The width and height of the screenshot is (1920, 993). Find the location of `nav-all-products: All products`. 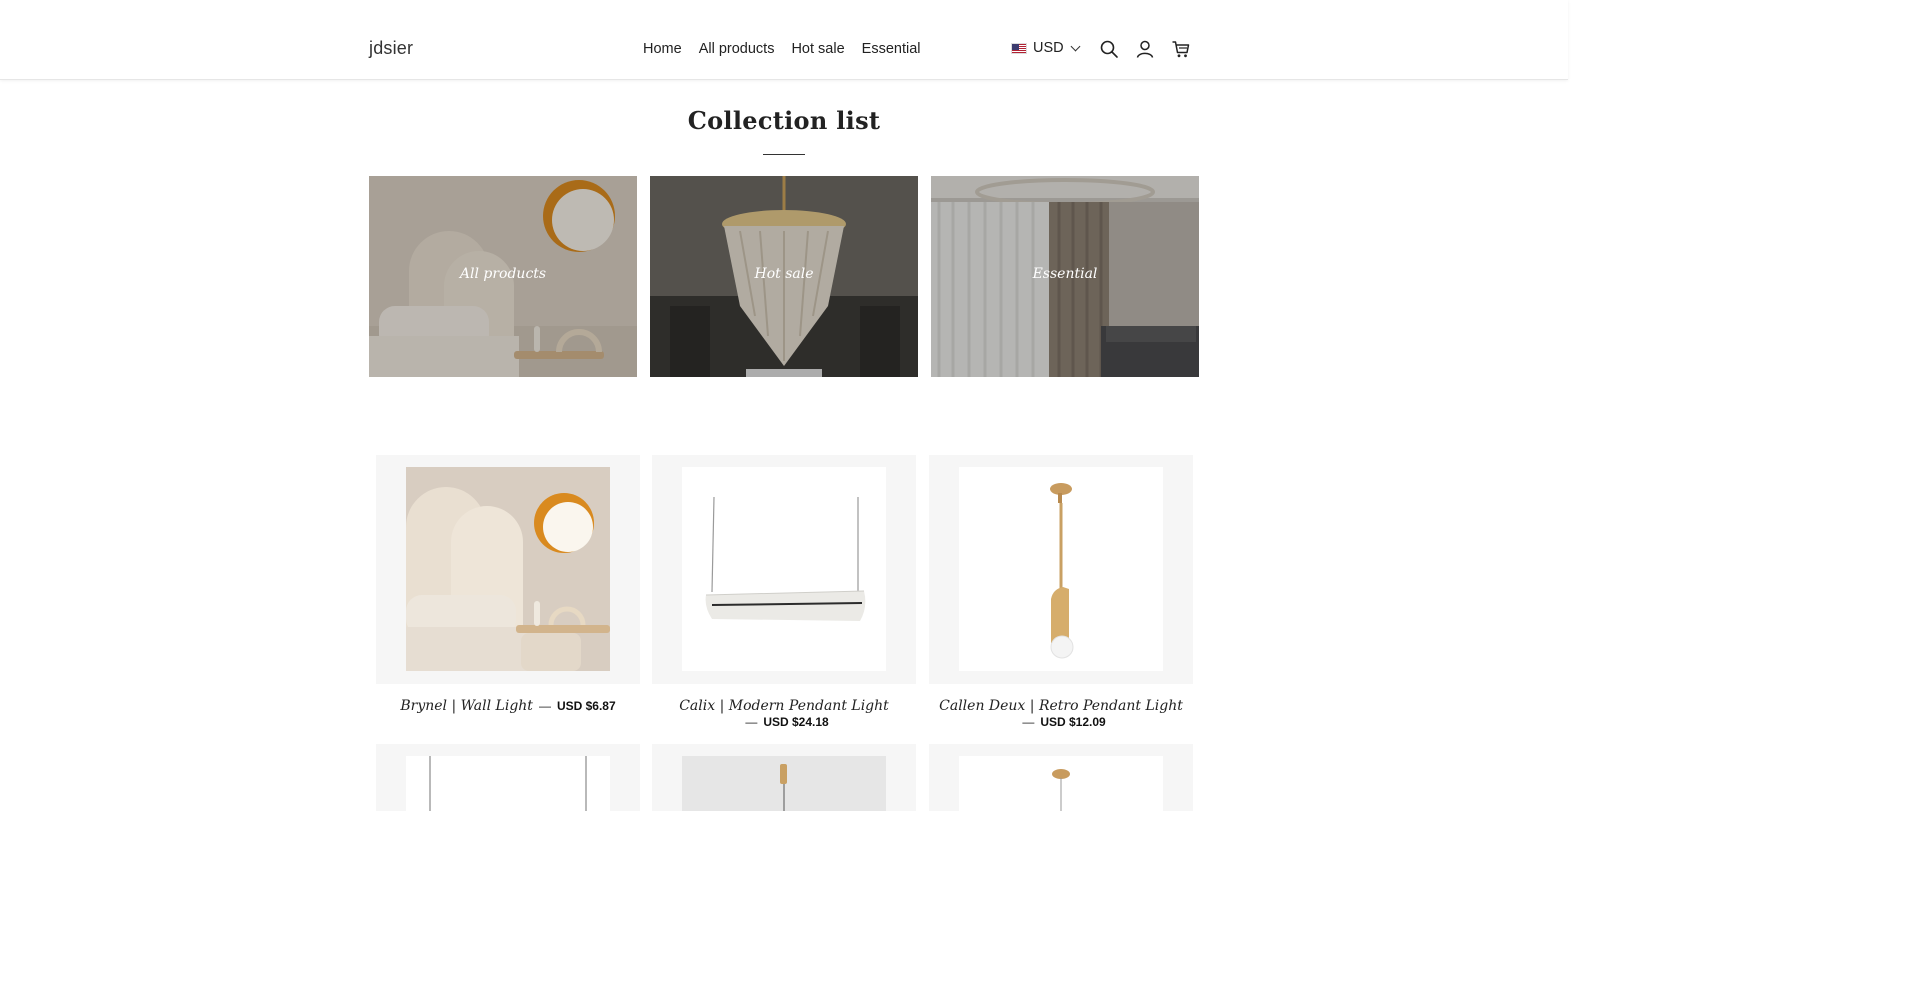

nav-all-products: All products is located at coordinates (737, 49).